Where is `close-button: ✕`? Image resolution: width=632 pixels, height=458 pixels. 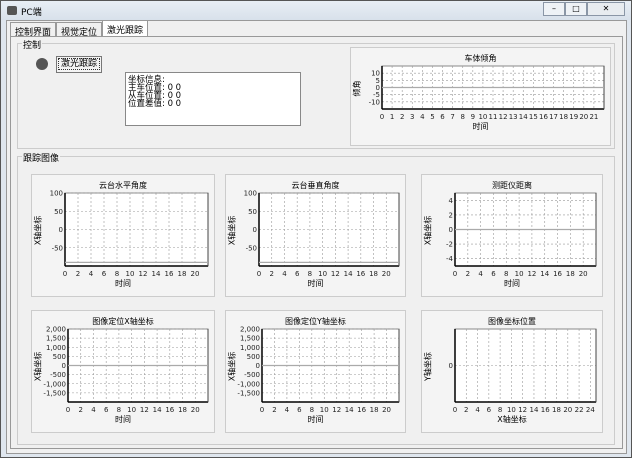
close-button: ✕ is located at coordinates (606, 9).